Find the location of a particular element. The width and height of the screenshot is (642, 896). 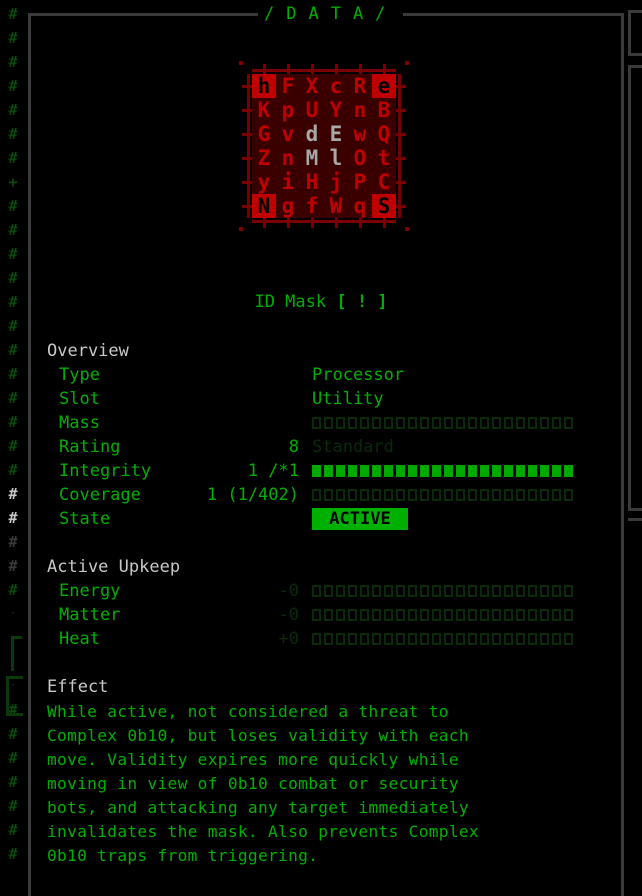

art-glyph: Y is located at coordinates (336, 110).